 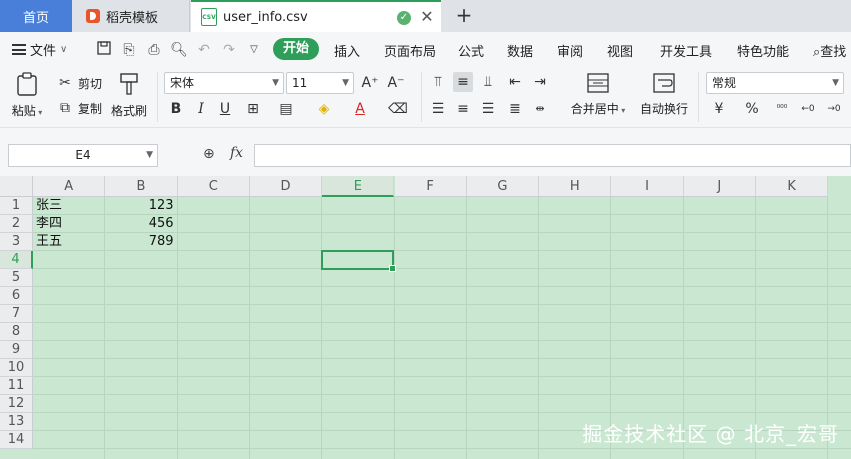 I want to click on column-header-j: J, so click(x=719, y=186).